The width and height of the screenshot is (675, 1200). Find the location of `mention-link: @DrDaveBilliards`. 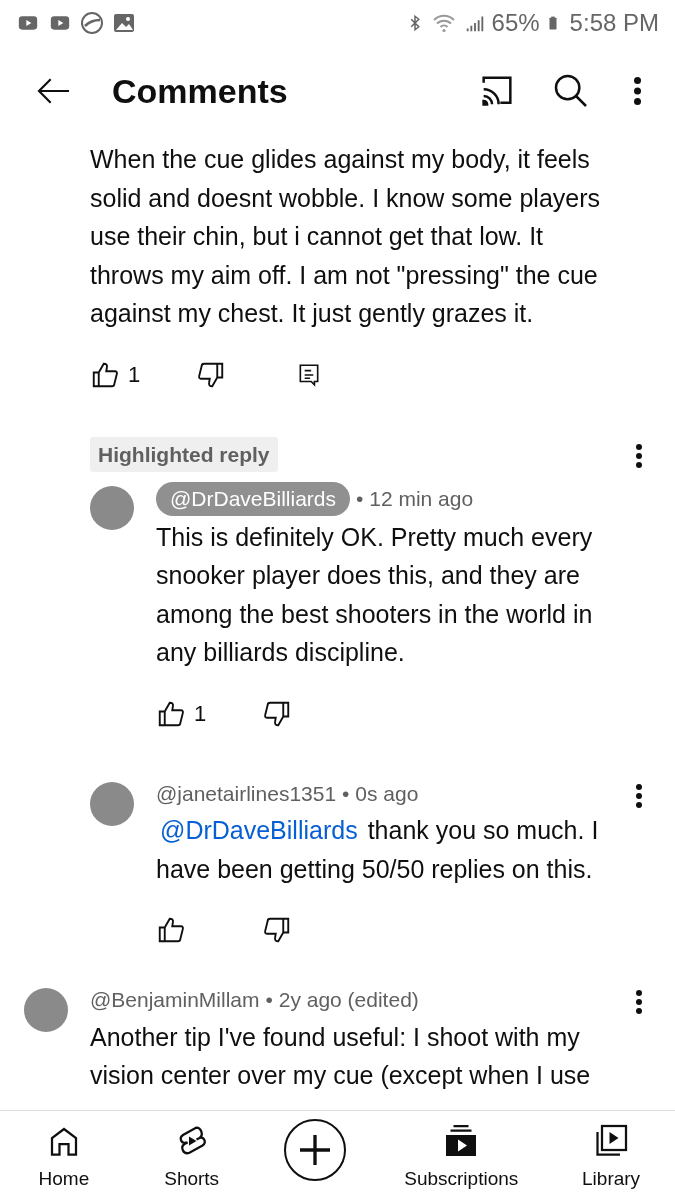

mention-link: @DrDaveBilliards is located at coordinates (259, 830).